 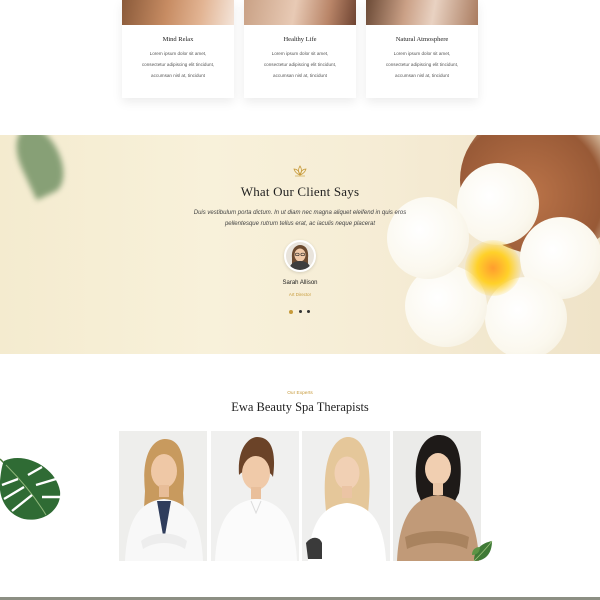 I want to click on lotus-icon, so click(x=300, y=171).